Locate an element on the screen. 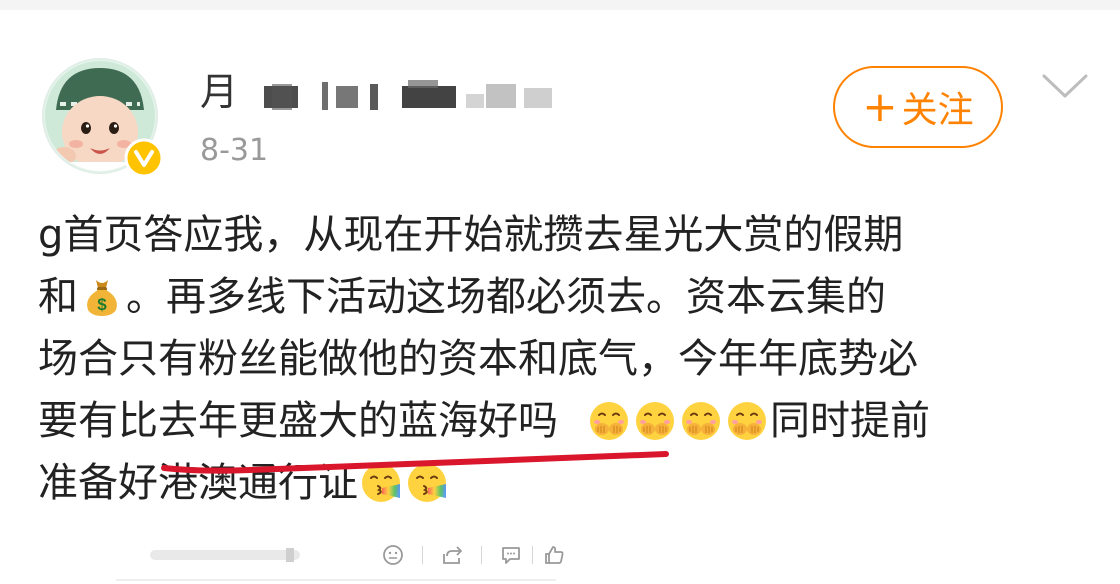 This screenshot has width=1120, height=584. like-icon is located at coordinates (554, 555).